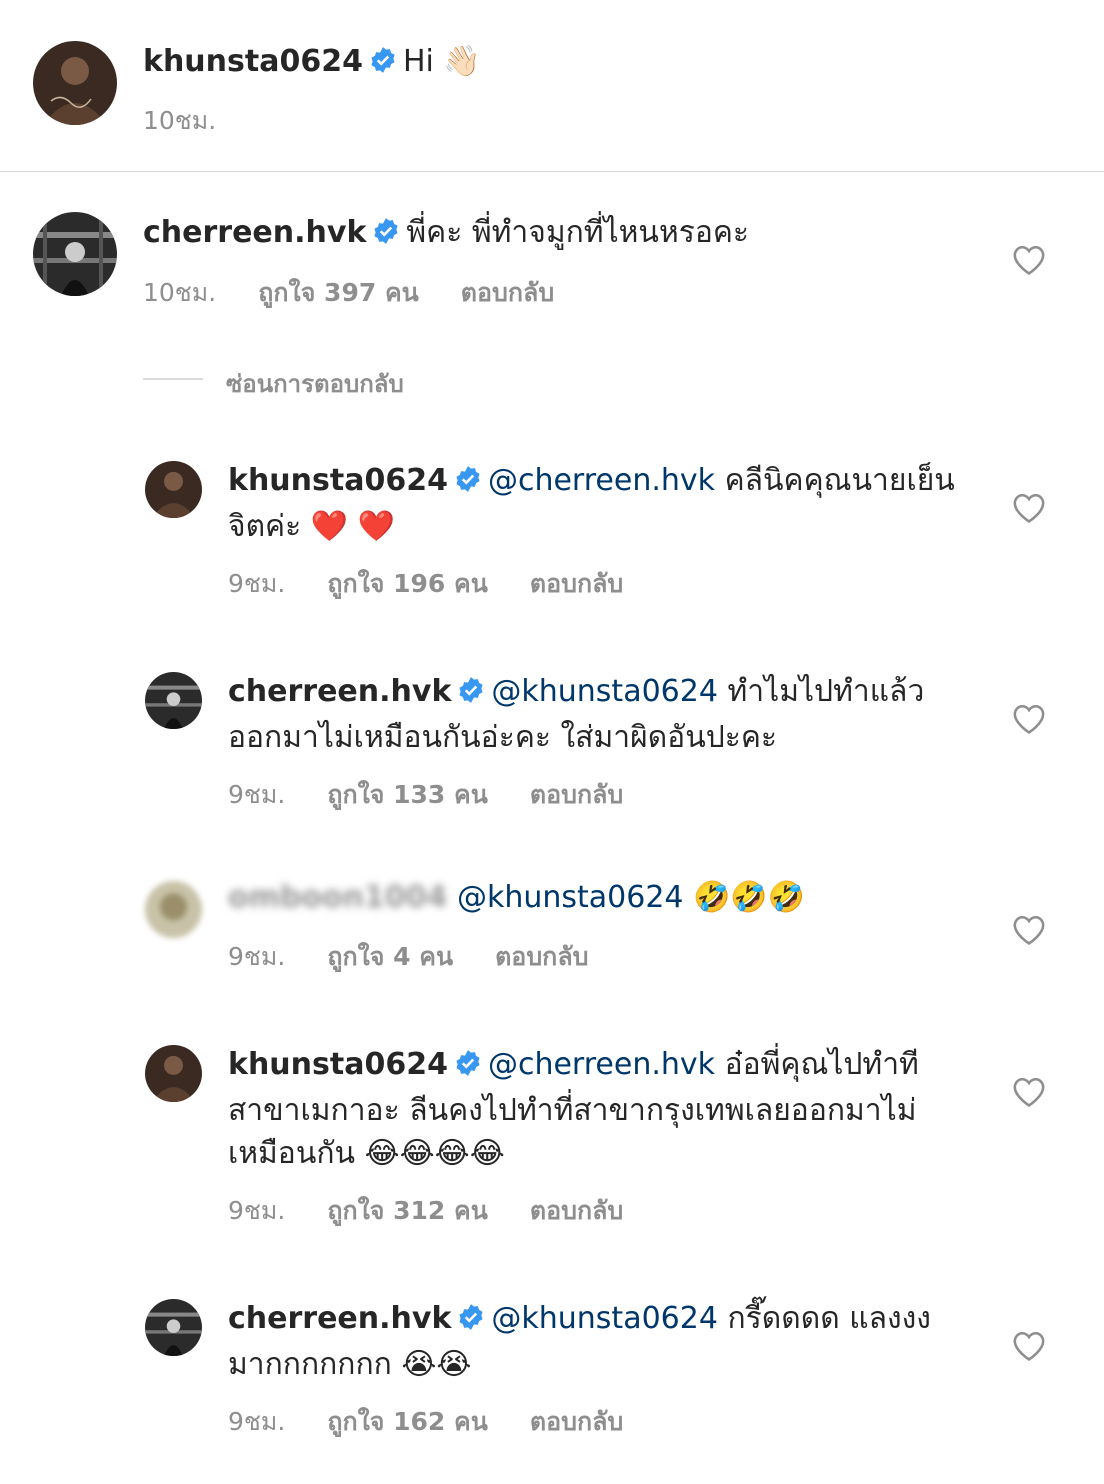  Describe the element at coordinates (310, 1364) in the screenshot. I see `reply-body: มากกกกกกก` at that location.